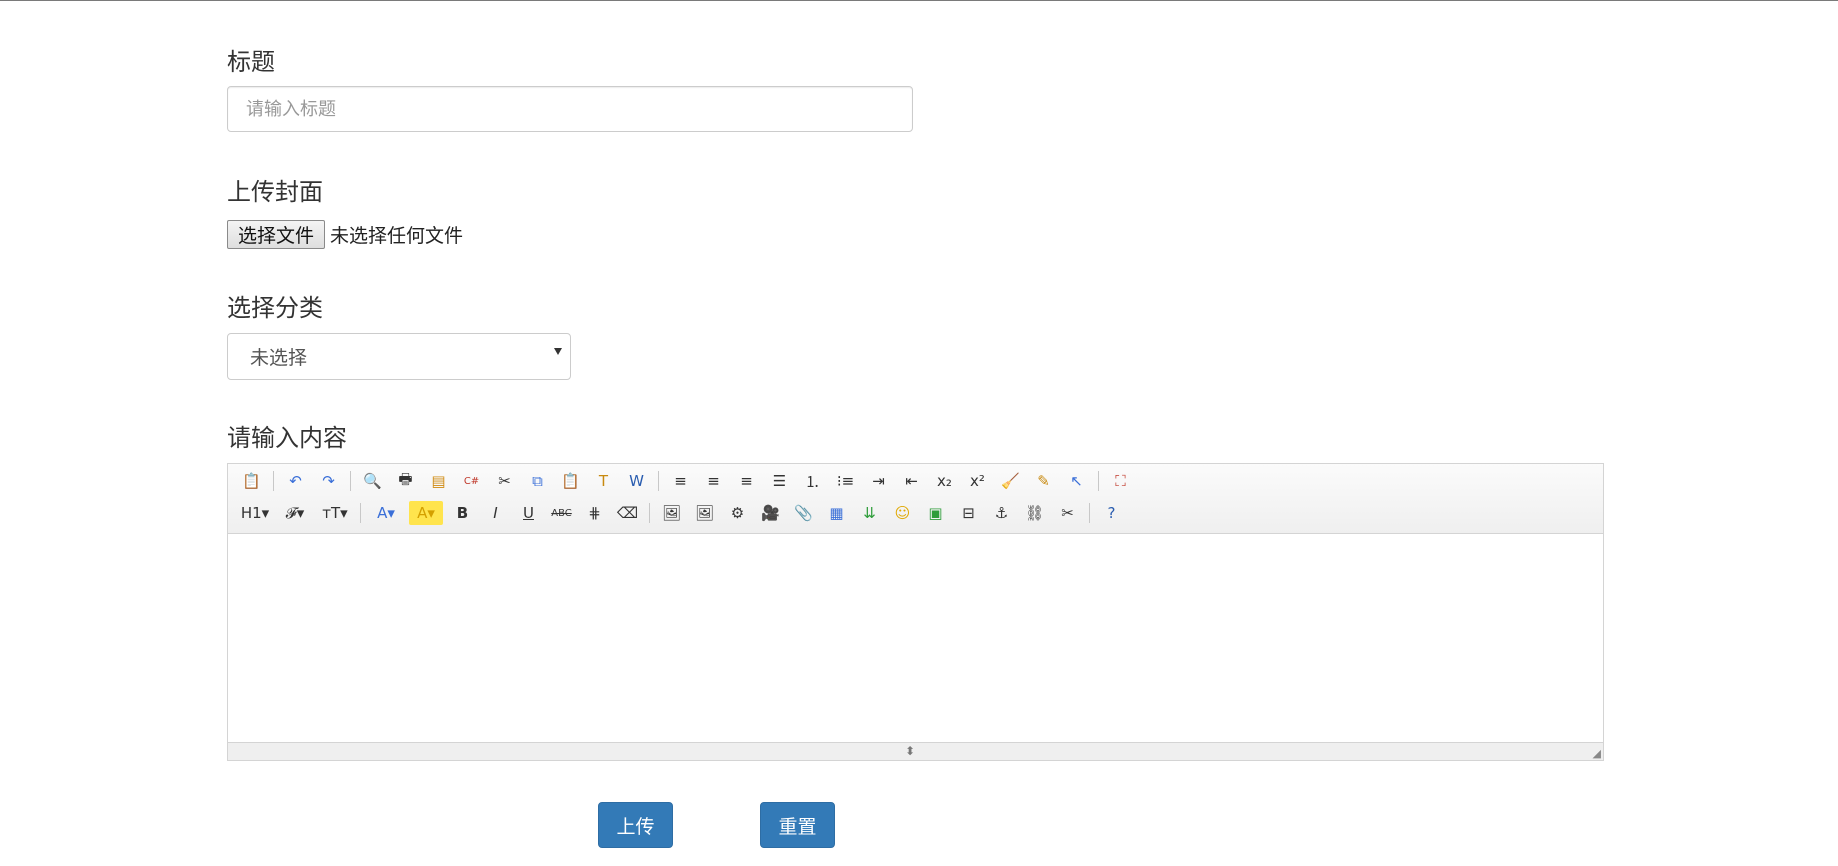 This screenshot has width=1838, height=866. What do you see at coordinates (295, 481) in the screenshot?
I see `undo-icon: ↶` at bounding box center [295, 481].